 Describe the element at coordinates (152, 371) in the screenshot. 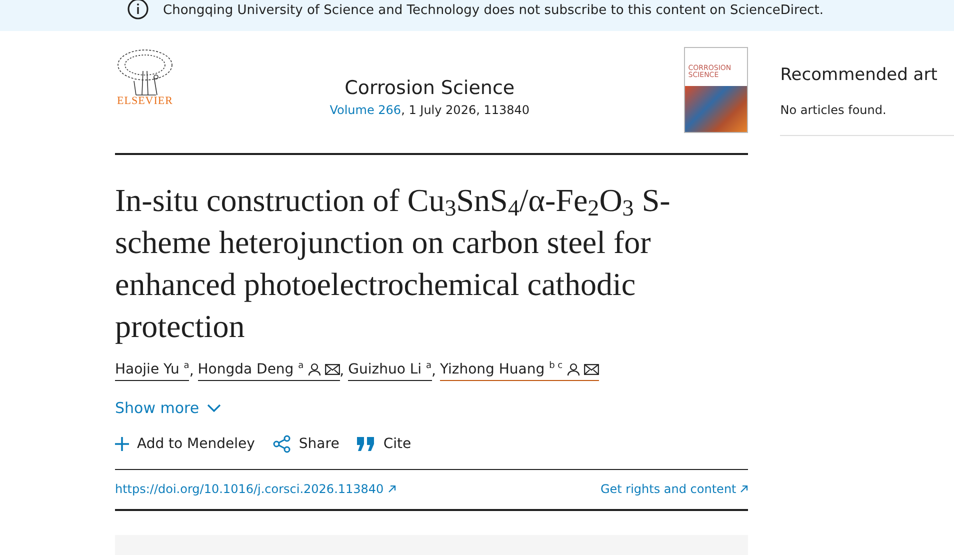

I see `author-link: Haojie Yu $^{a}$` at that location.